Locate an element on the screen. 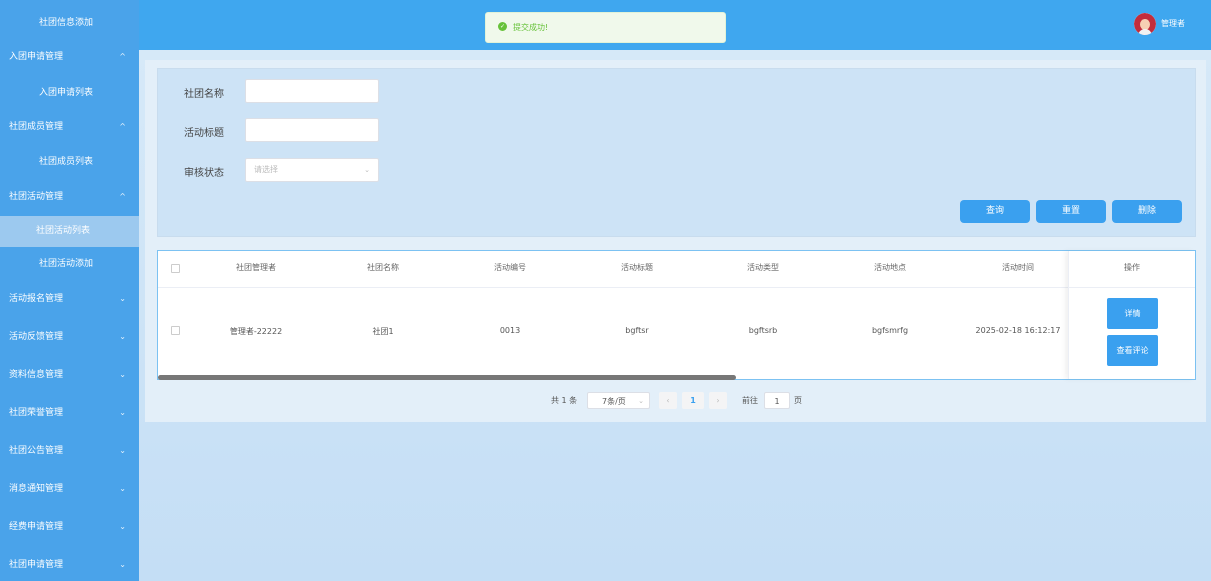 The width and height of the screenshot is (1211, 581). club-name-label: 社团名称 is located at coordinates (204, 94).